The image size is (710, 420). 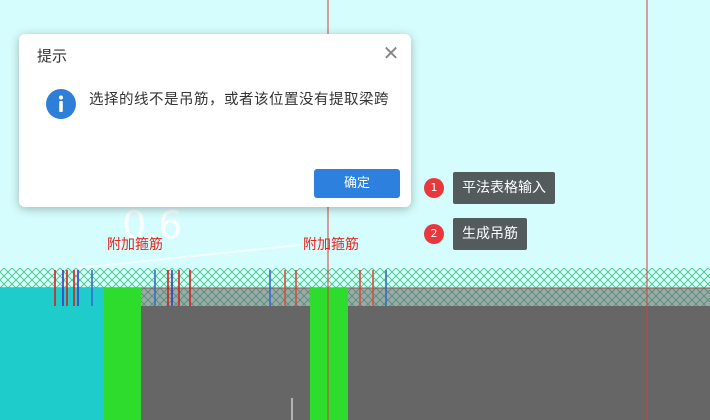 What do you see at coordinates (504, 188) in the screenshot?
I see `menu-item-label: 平法表格输入` at bounding box center [504, 188].